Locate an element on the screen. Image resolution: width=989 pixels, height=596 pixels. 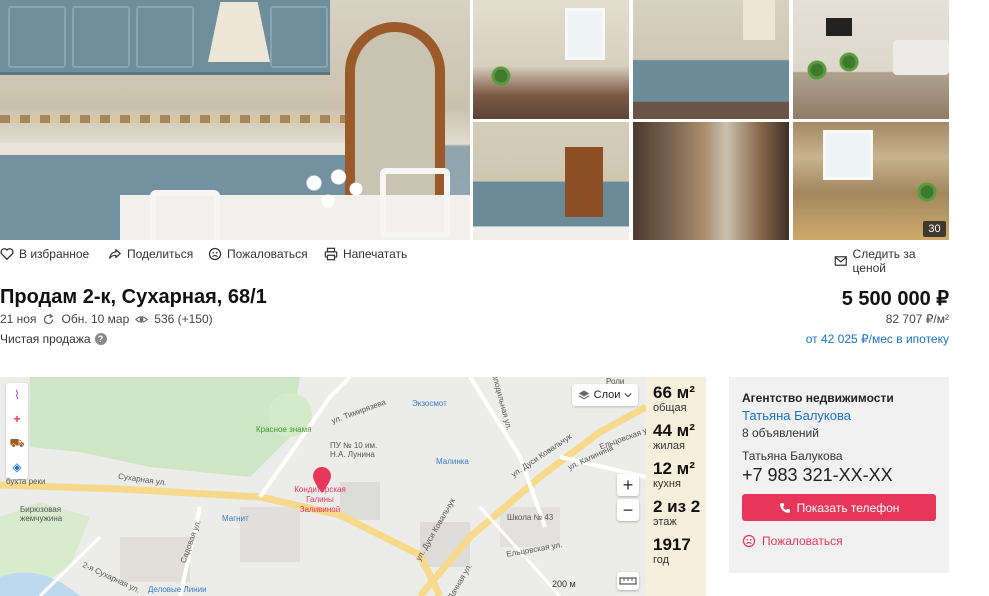
printer-icon is located at coordinates (331, 254).